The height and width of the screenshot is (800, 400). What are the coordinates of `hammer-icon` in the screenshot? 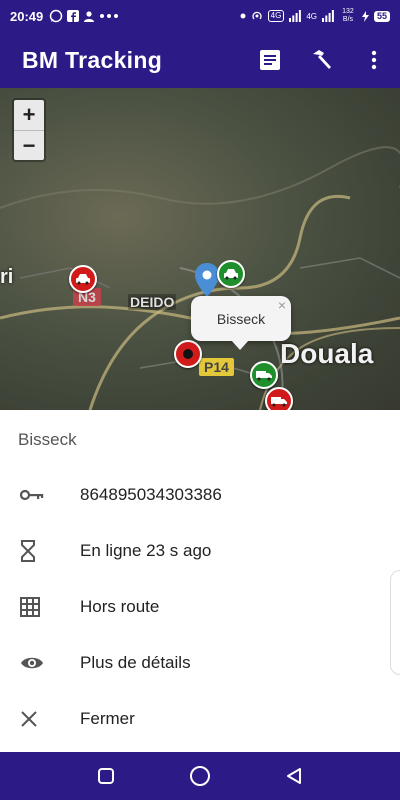 It's located at (322, 59).